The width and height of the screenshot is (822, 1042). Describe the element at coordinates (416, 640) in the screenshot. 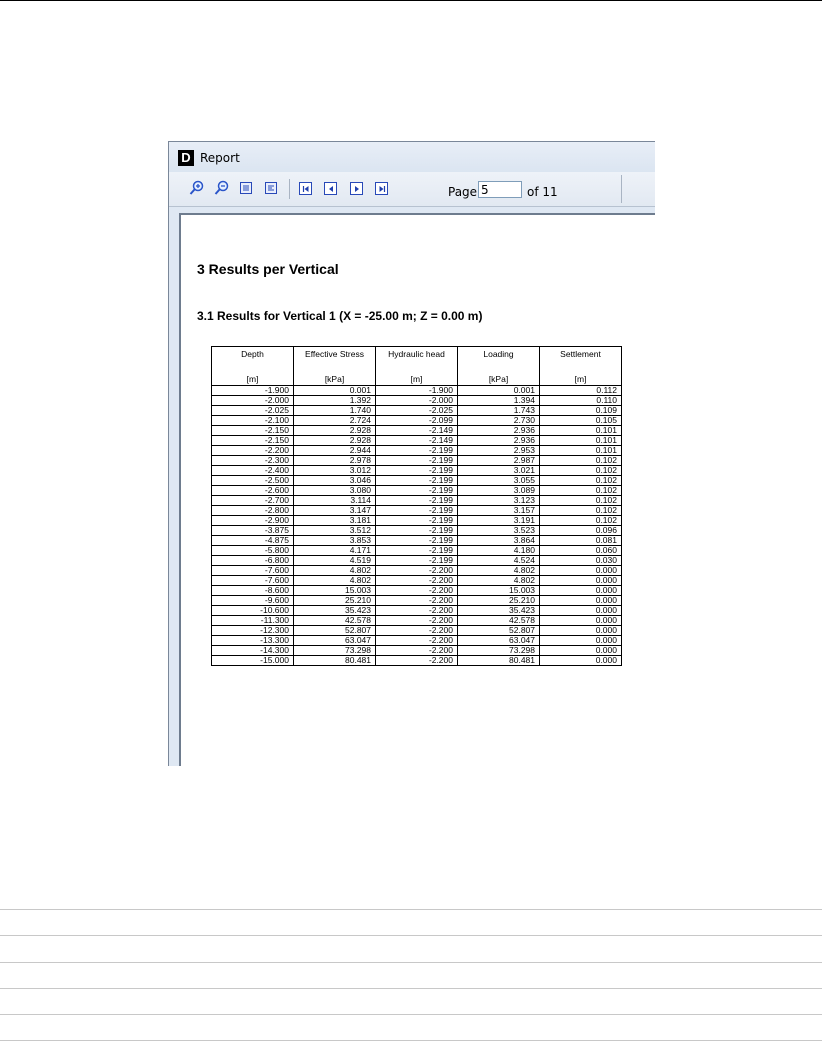

I see `table-row: -13.300 63.047 -2.200 63.047 0.000` at that location.